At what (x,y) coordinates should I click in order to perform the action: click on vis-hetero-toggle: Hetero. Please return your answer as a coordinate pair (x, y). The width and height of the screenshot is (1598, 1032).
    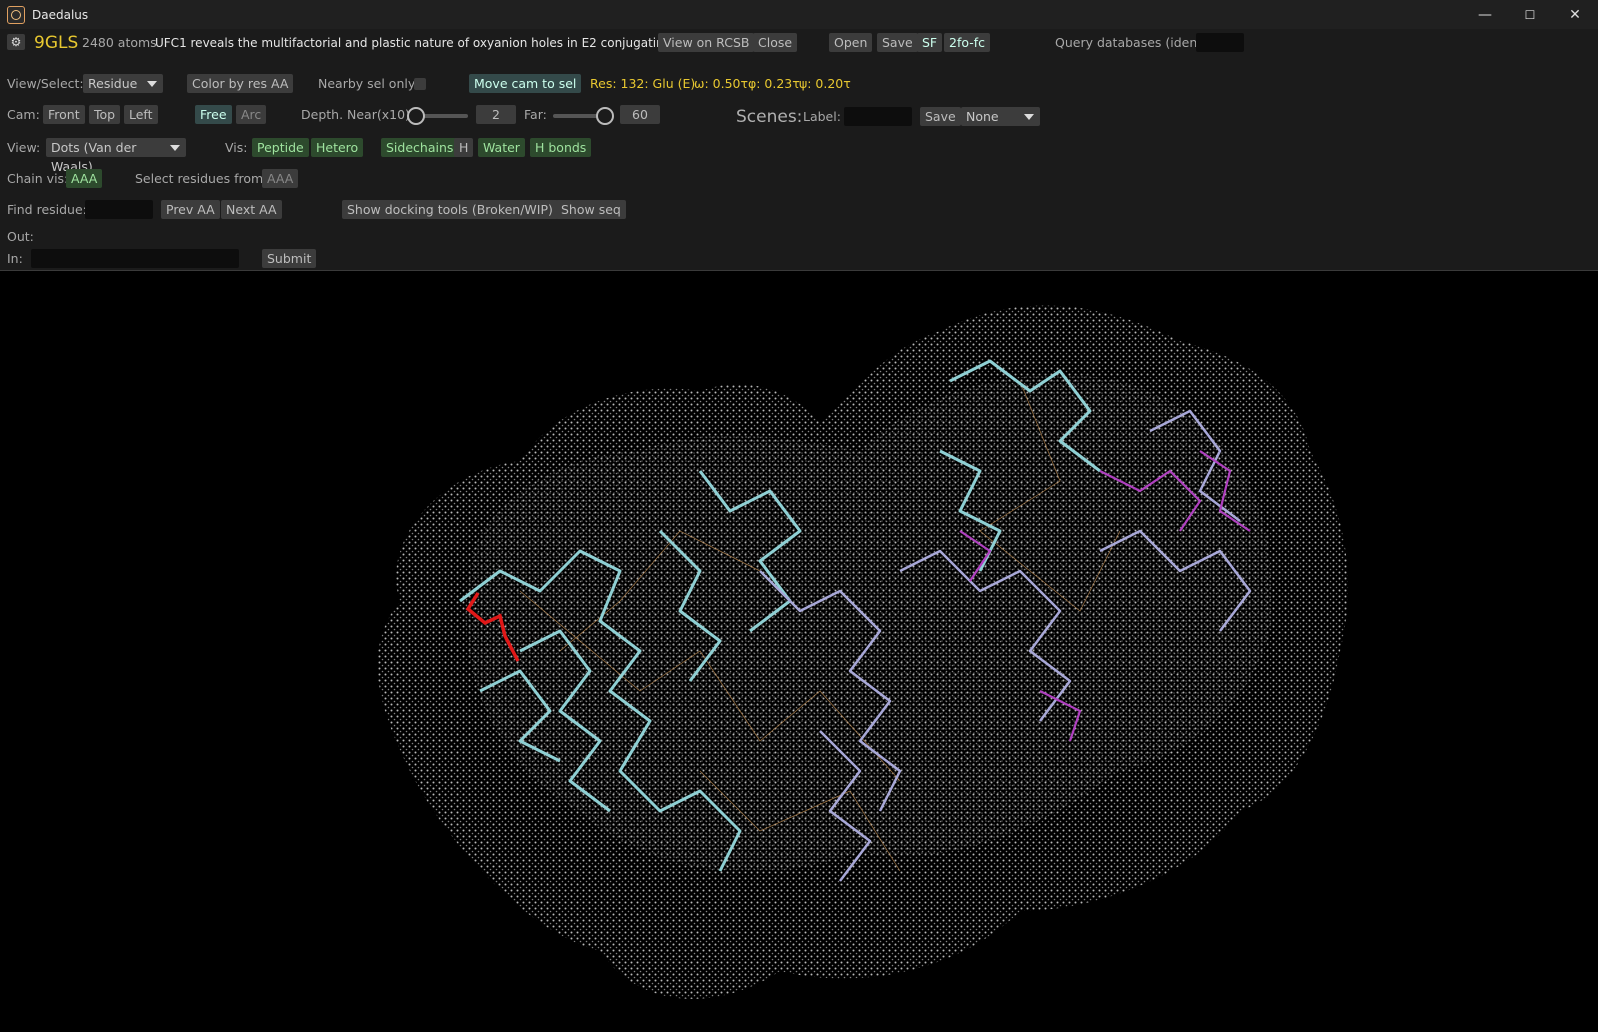
    Looking at the image, I should click on (337, 147).